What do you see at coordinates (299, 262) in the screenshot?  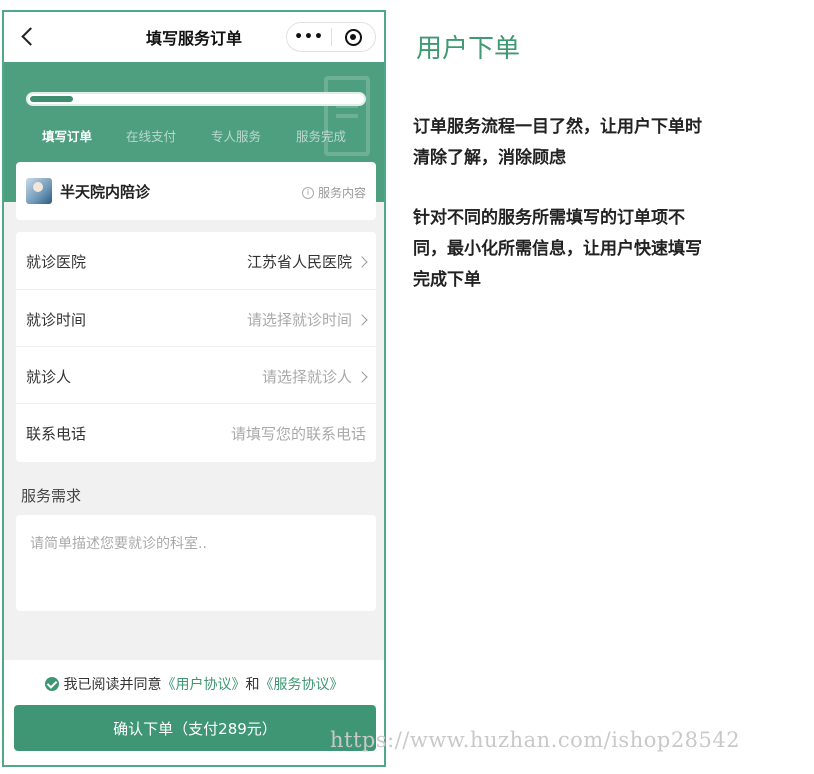 I see `hospital-value-text: 江苏省人民医院` at bounding box center [299, 262].